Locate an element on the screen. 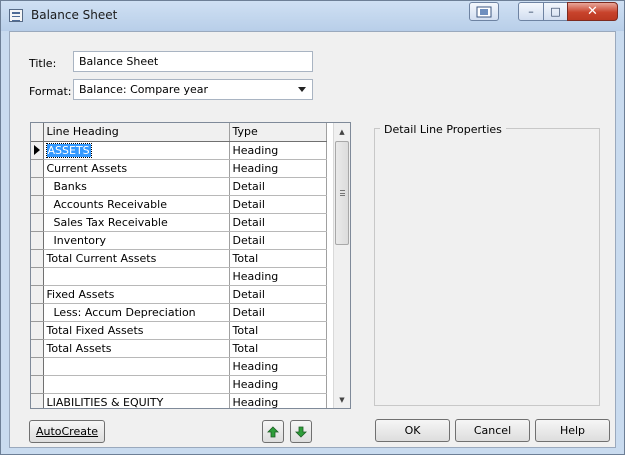 This screenshot has width=625, height=455. cell-line-heading: Inventory is located at coordinates (136, 240).